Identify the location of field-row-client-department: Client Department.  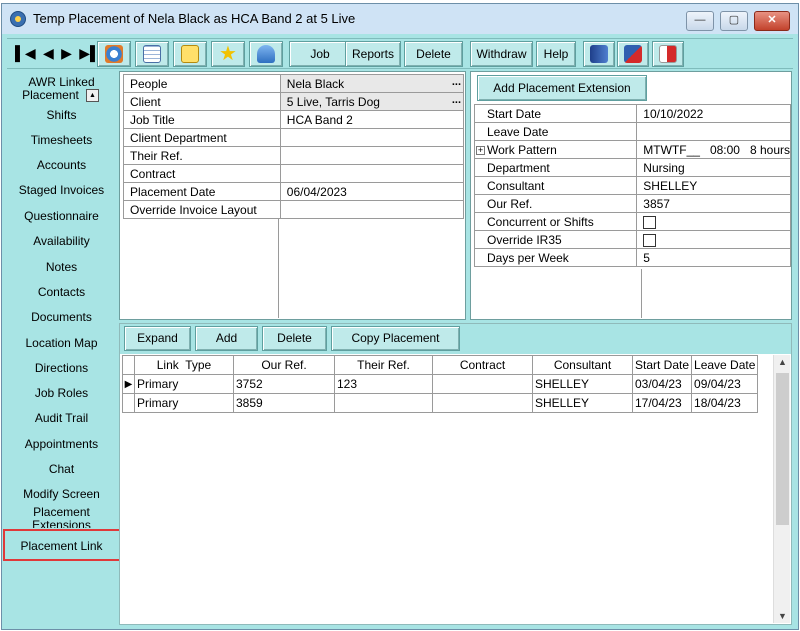
(294, 137).